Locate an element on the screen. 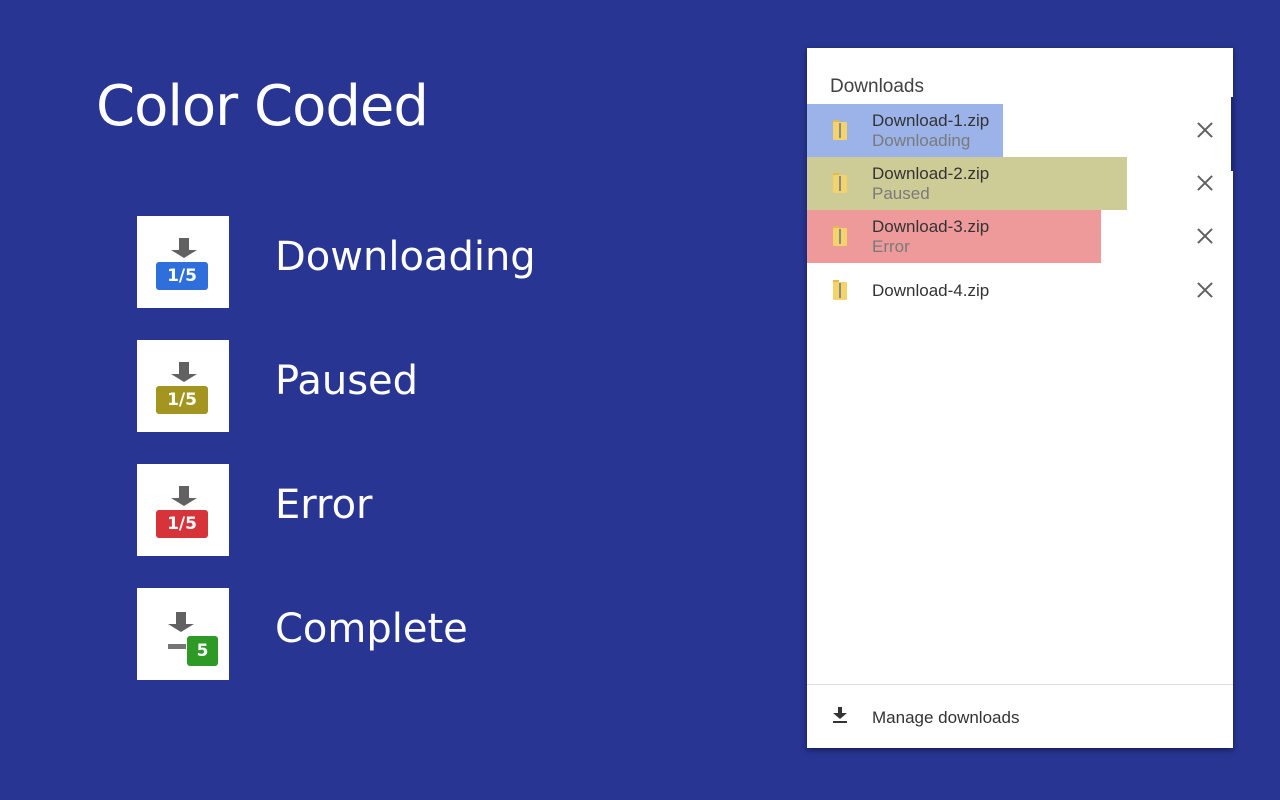  slide-title: Color Coded is located at coordinates (262, 106).